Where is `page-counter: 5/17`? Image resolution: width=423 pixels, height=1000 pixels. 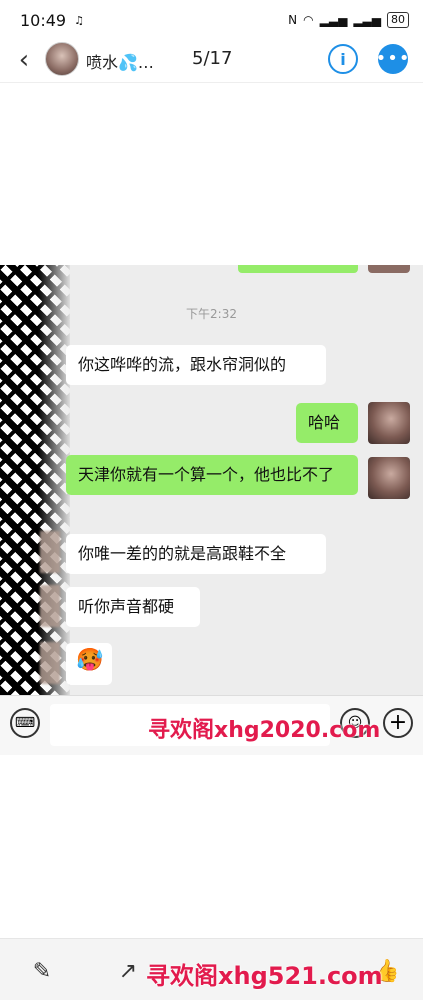
page-counter: 5/17 is located at coordinates (212, 58).